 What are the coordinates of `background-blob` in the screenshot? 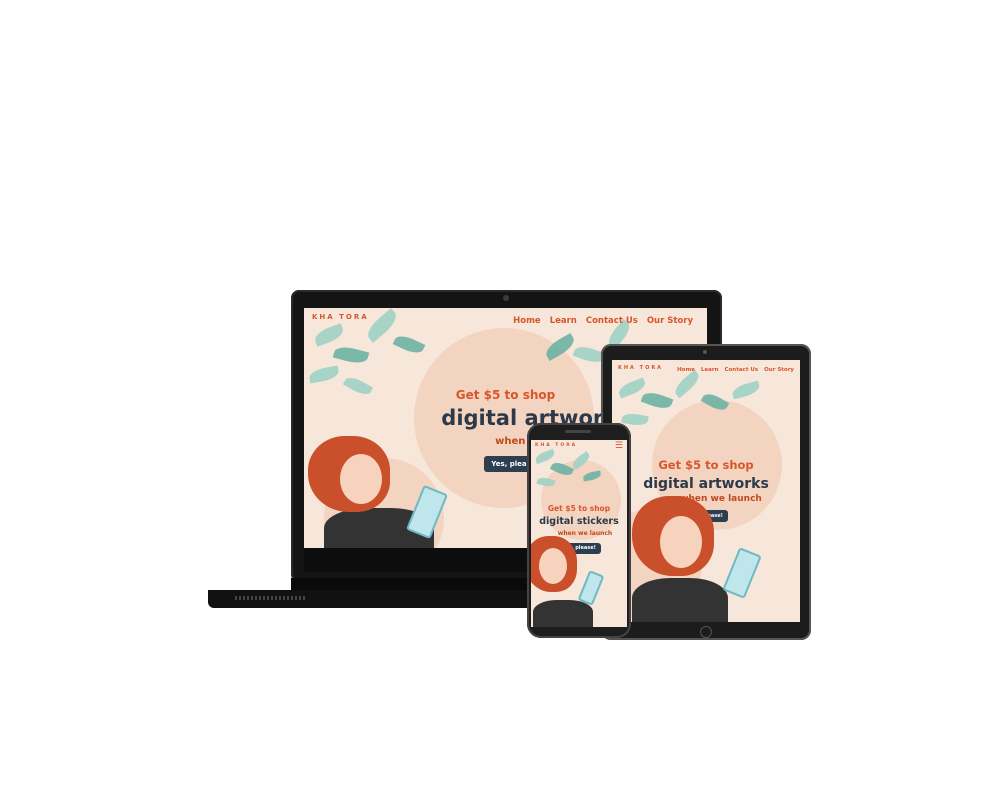 It's located at (581, 500).